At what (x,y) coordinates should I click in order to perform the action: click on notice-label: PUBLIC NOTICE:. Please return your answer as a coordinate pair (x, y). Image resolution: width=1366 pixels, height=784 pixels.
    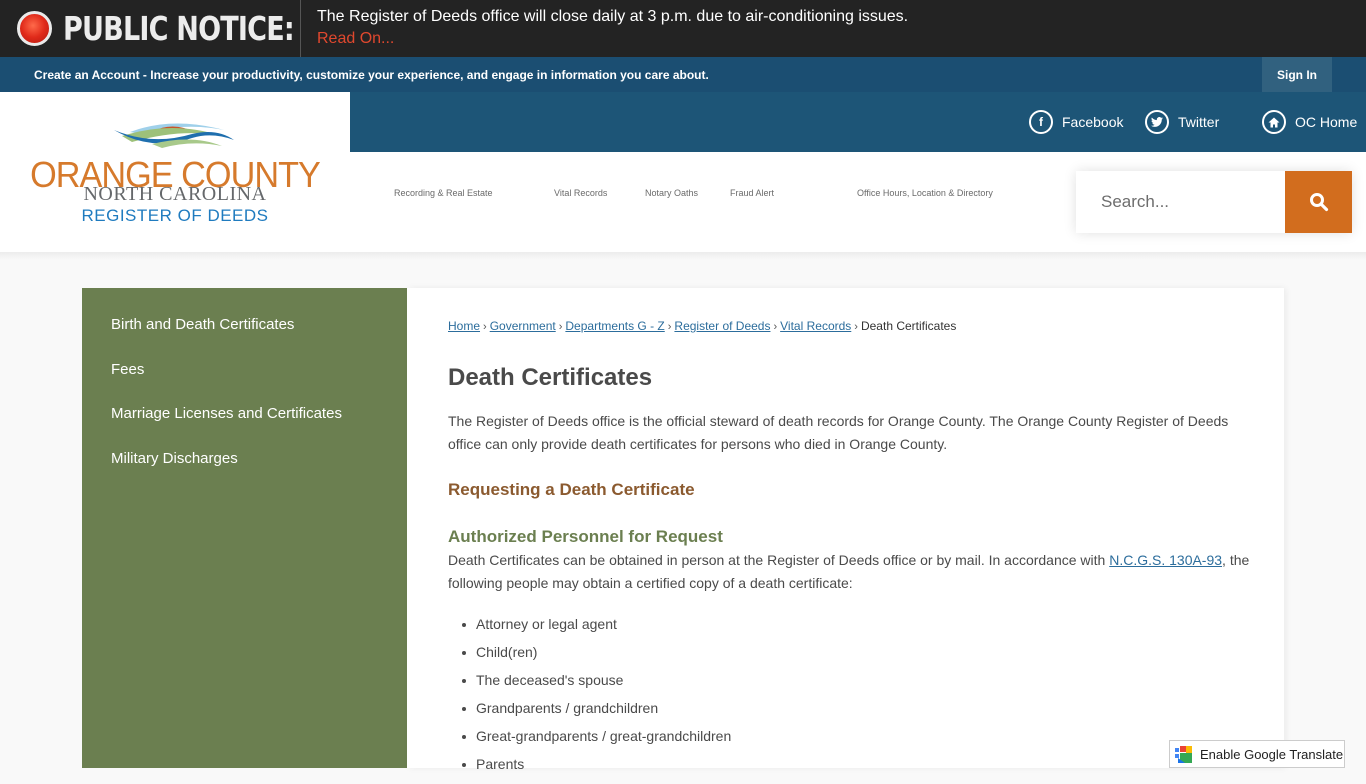
    Looking at the image, I should click on (179, 28).